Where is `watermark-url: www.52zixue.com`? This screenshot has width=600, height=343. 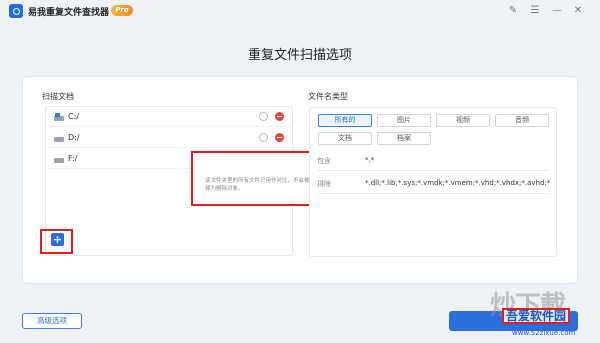
watermark-url: www.52zixue.com is located at coordinates (544, 333).